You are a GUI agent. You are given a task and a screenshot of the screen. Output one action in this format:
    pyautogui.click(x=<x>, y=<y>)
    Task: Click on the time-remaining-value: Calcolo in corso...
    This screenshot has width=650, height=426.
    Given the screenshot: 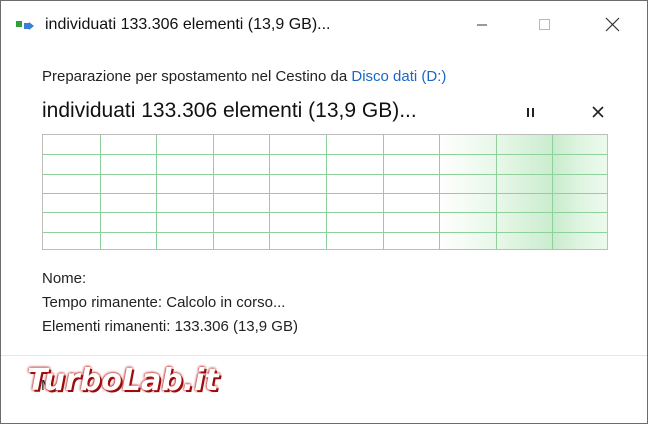 What is the action you would take?
    pyautogui.click(x=226, y=302)
    